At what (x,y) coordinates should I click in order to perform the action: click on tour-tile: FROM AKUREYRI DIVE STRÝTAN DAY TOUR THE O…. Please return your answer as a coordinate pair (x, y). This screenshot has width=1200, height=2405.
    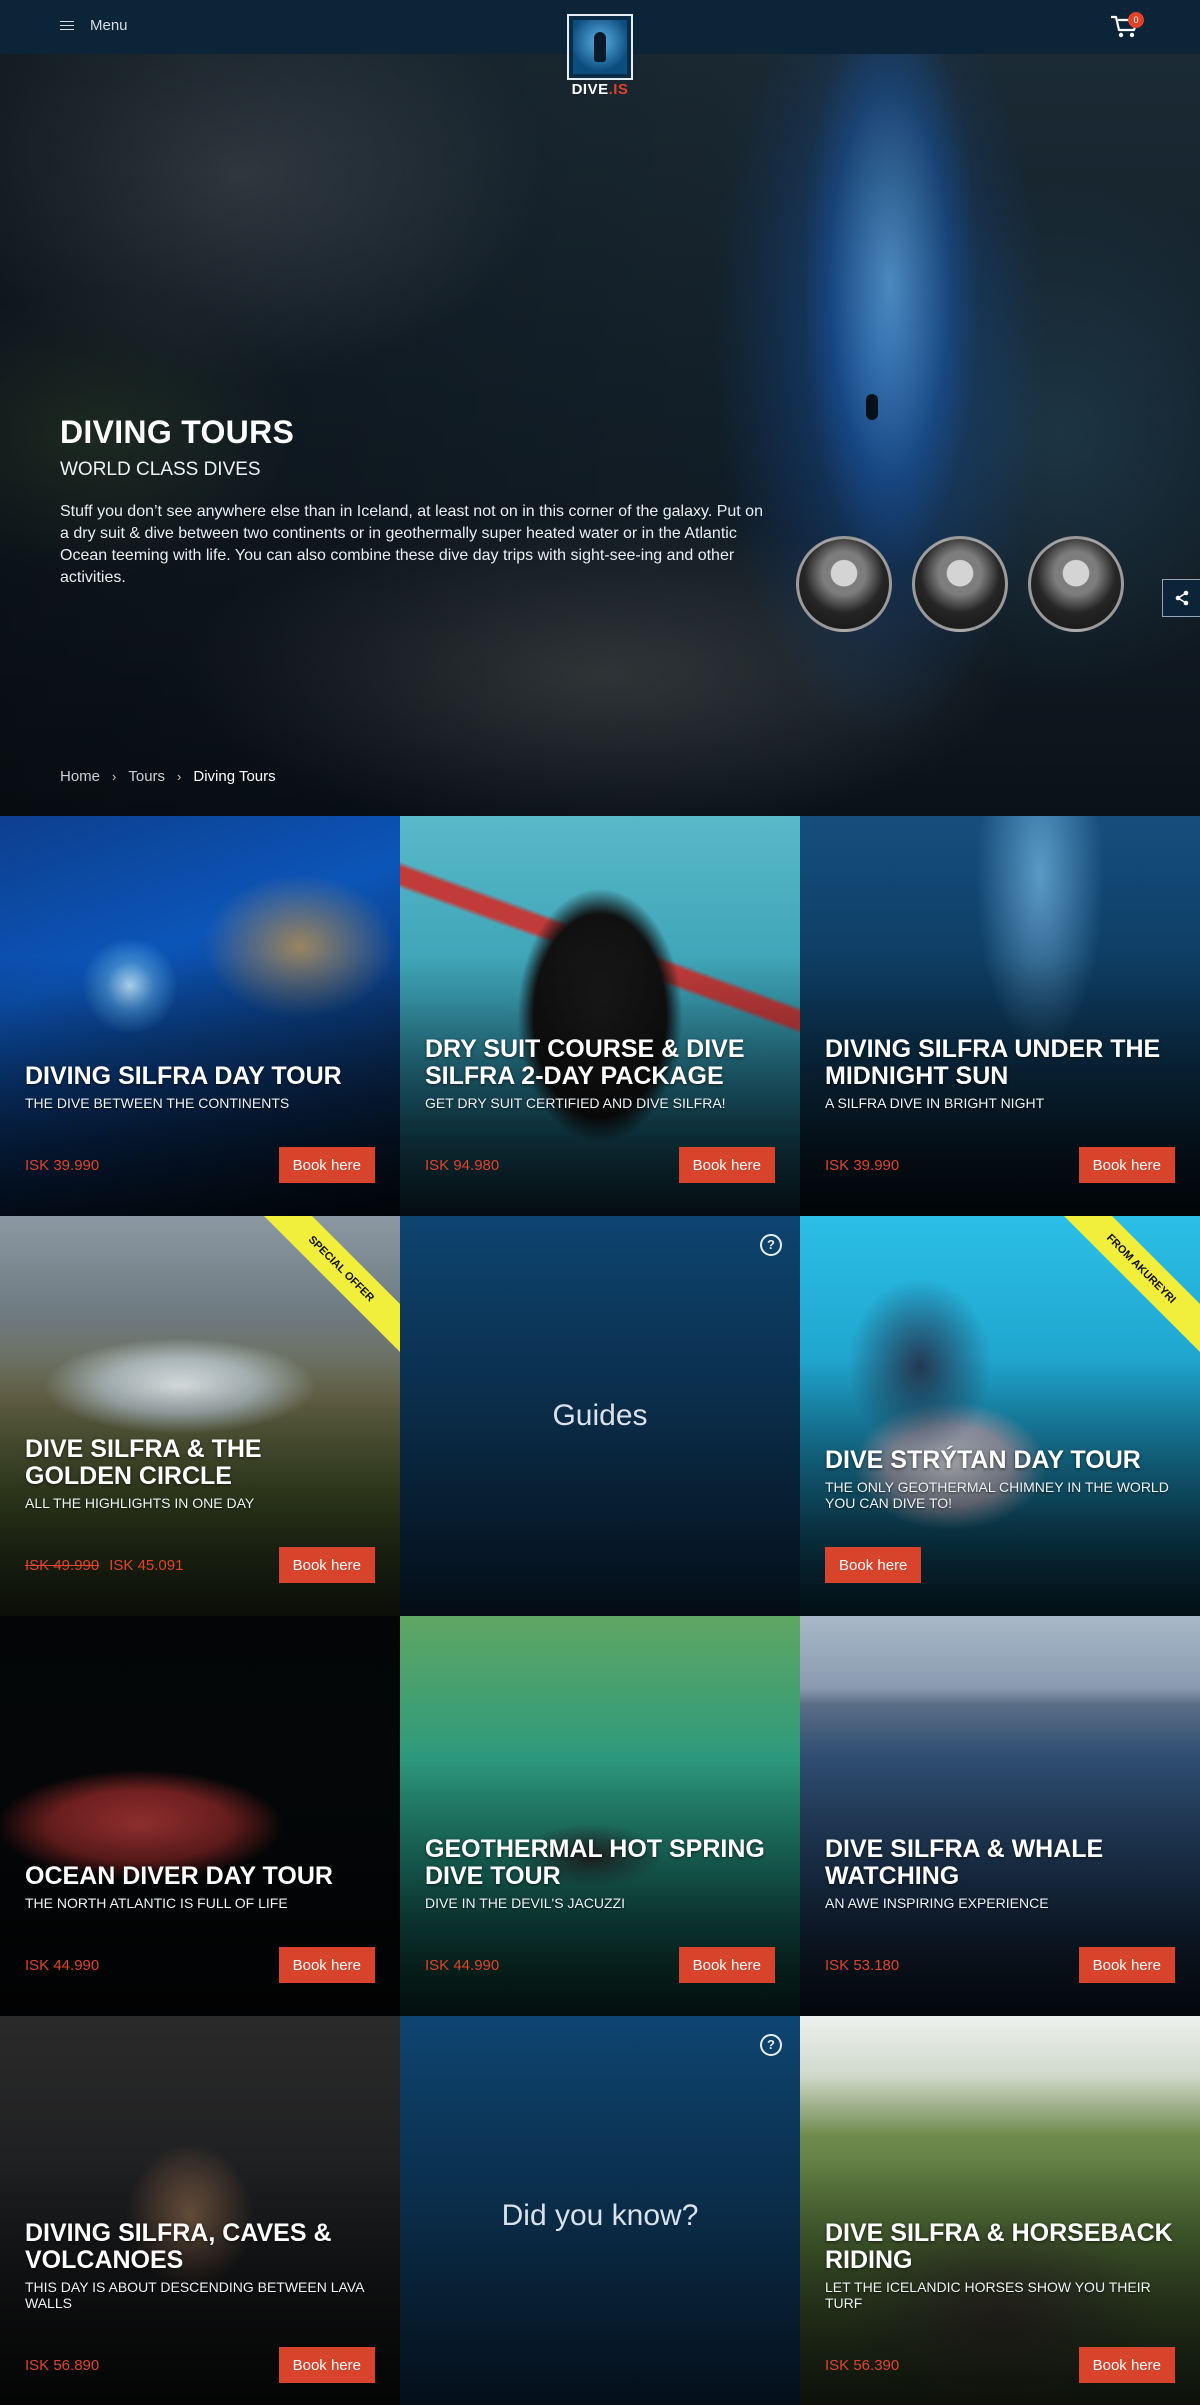
    Looking at the image, I should click on (1000, 1416).